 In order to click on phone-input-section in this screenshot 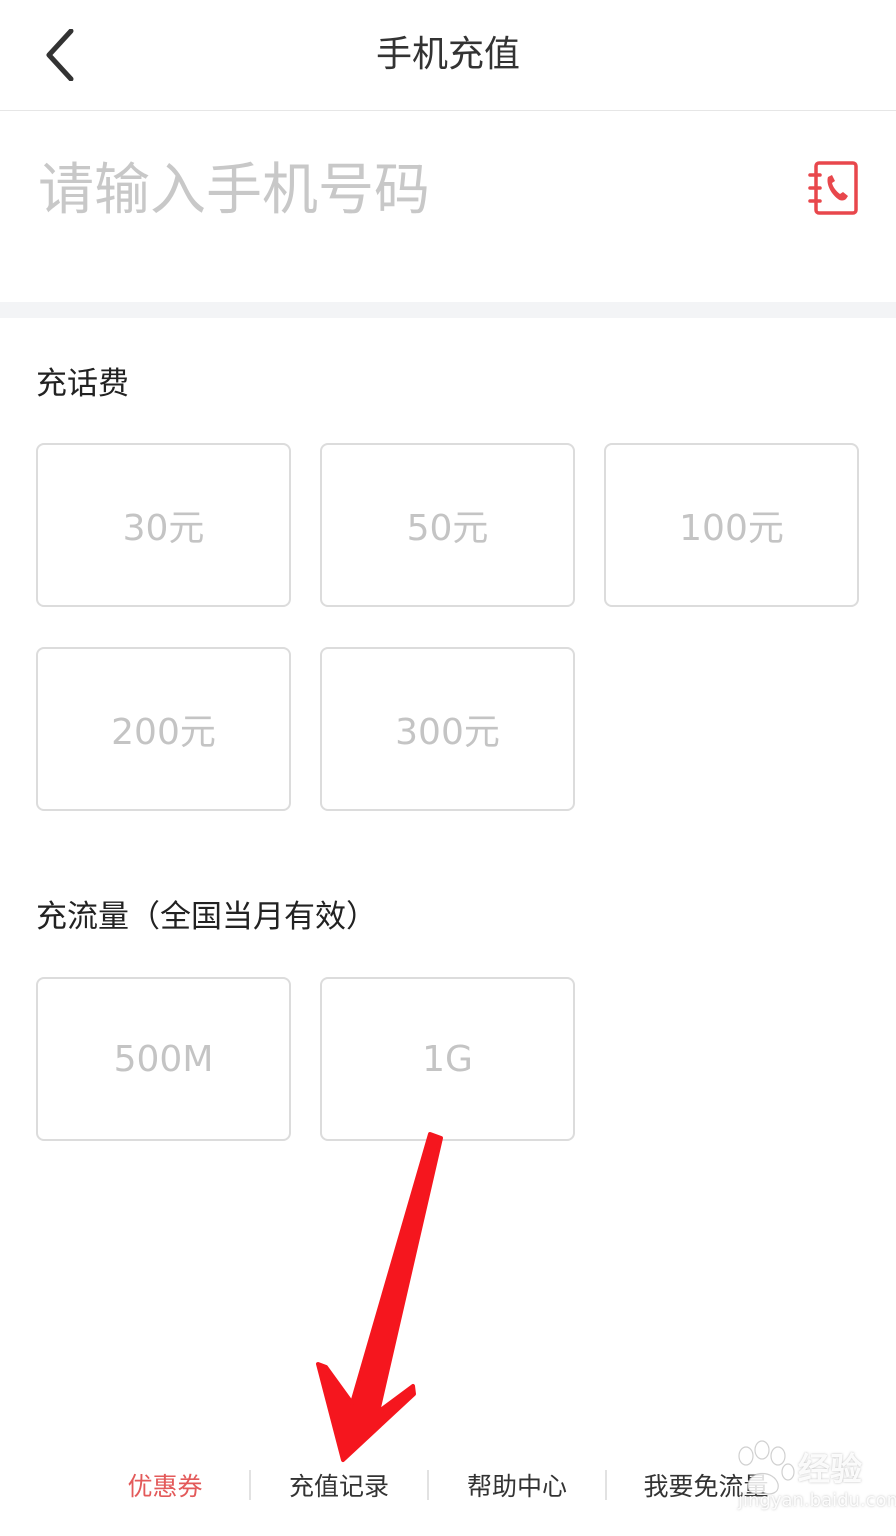, I will do `click(448, 206)`.